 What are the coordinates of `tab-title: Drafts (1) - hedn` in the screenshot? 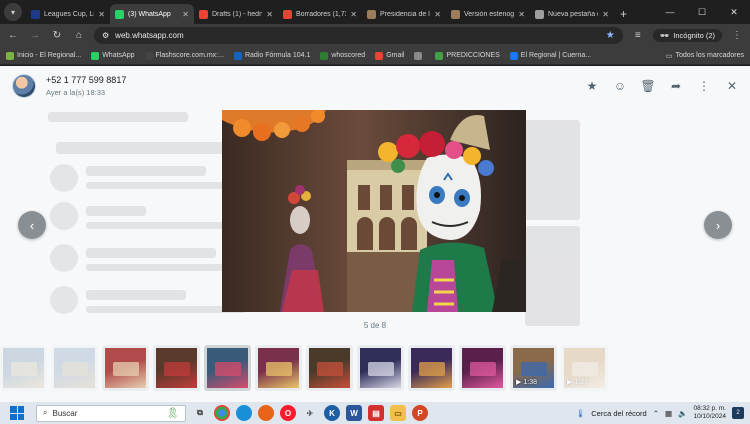 It's located at (237, 14).